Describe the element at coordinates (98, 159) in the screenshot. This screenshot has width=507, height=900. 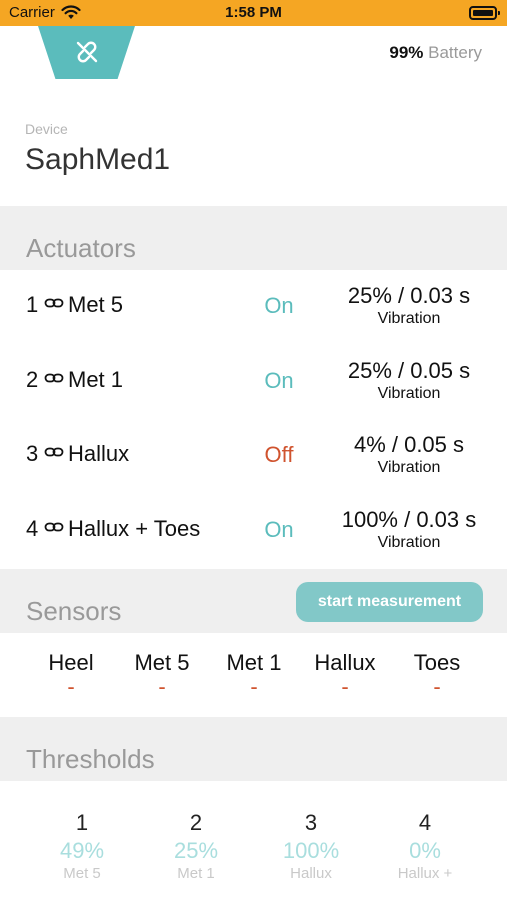
I see `device-name: SaphMed1` at that location.